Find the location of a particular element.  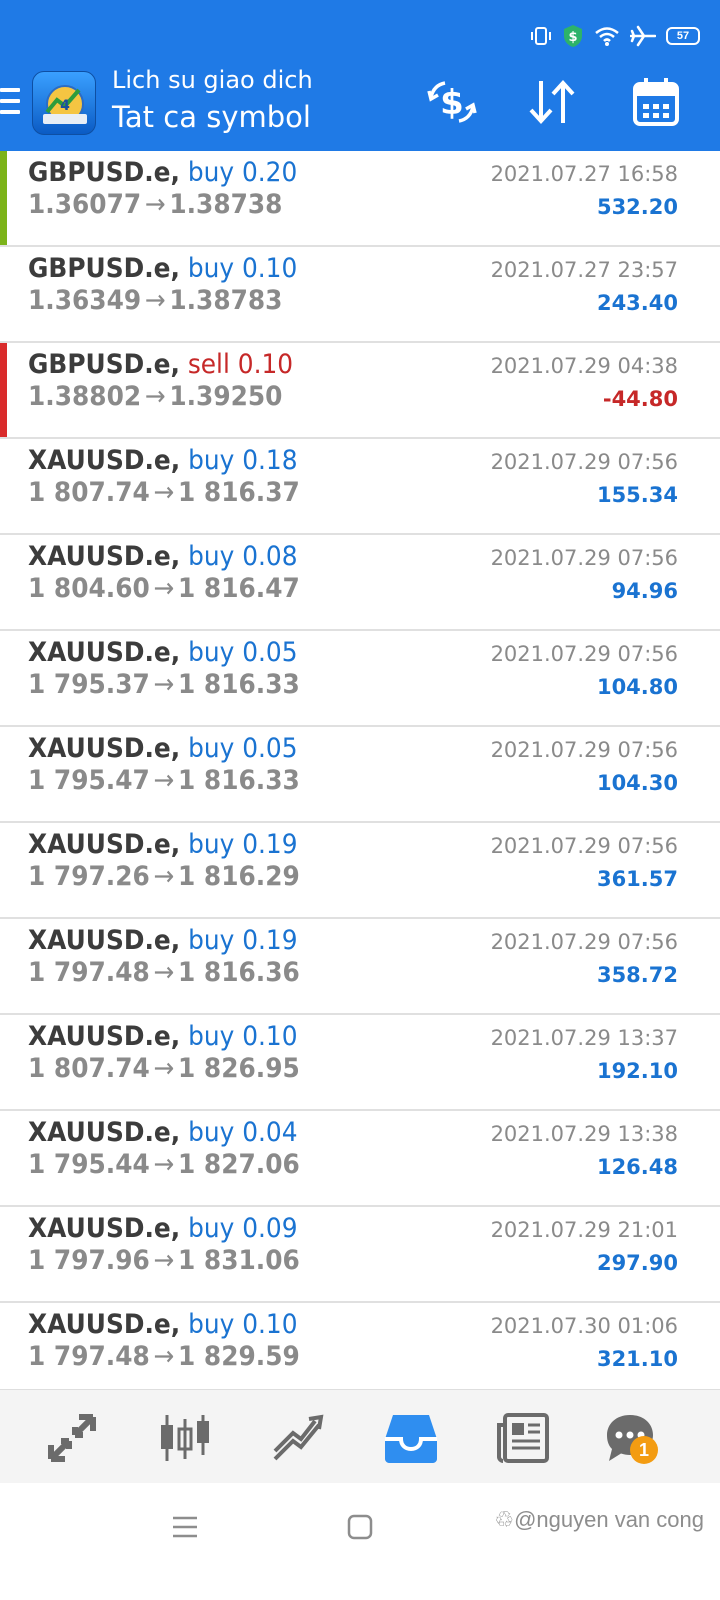

trade-title: XAUUSD.e, buy 0.10 is located at coordinates (163, 1036).